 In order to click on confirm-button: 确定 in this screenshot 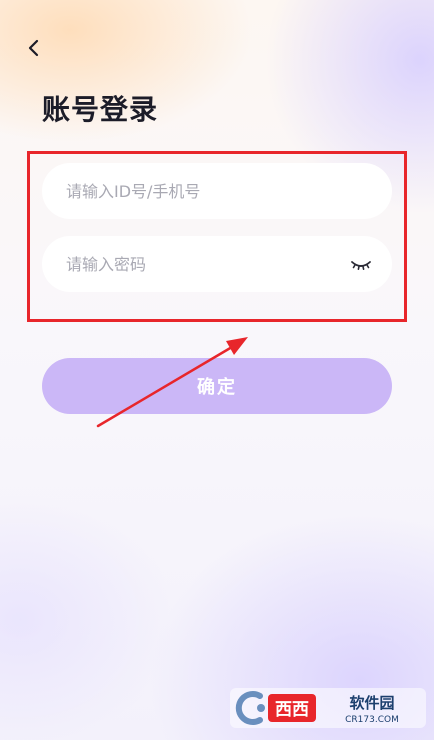, I will do `click(217, 386)`.